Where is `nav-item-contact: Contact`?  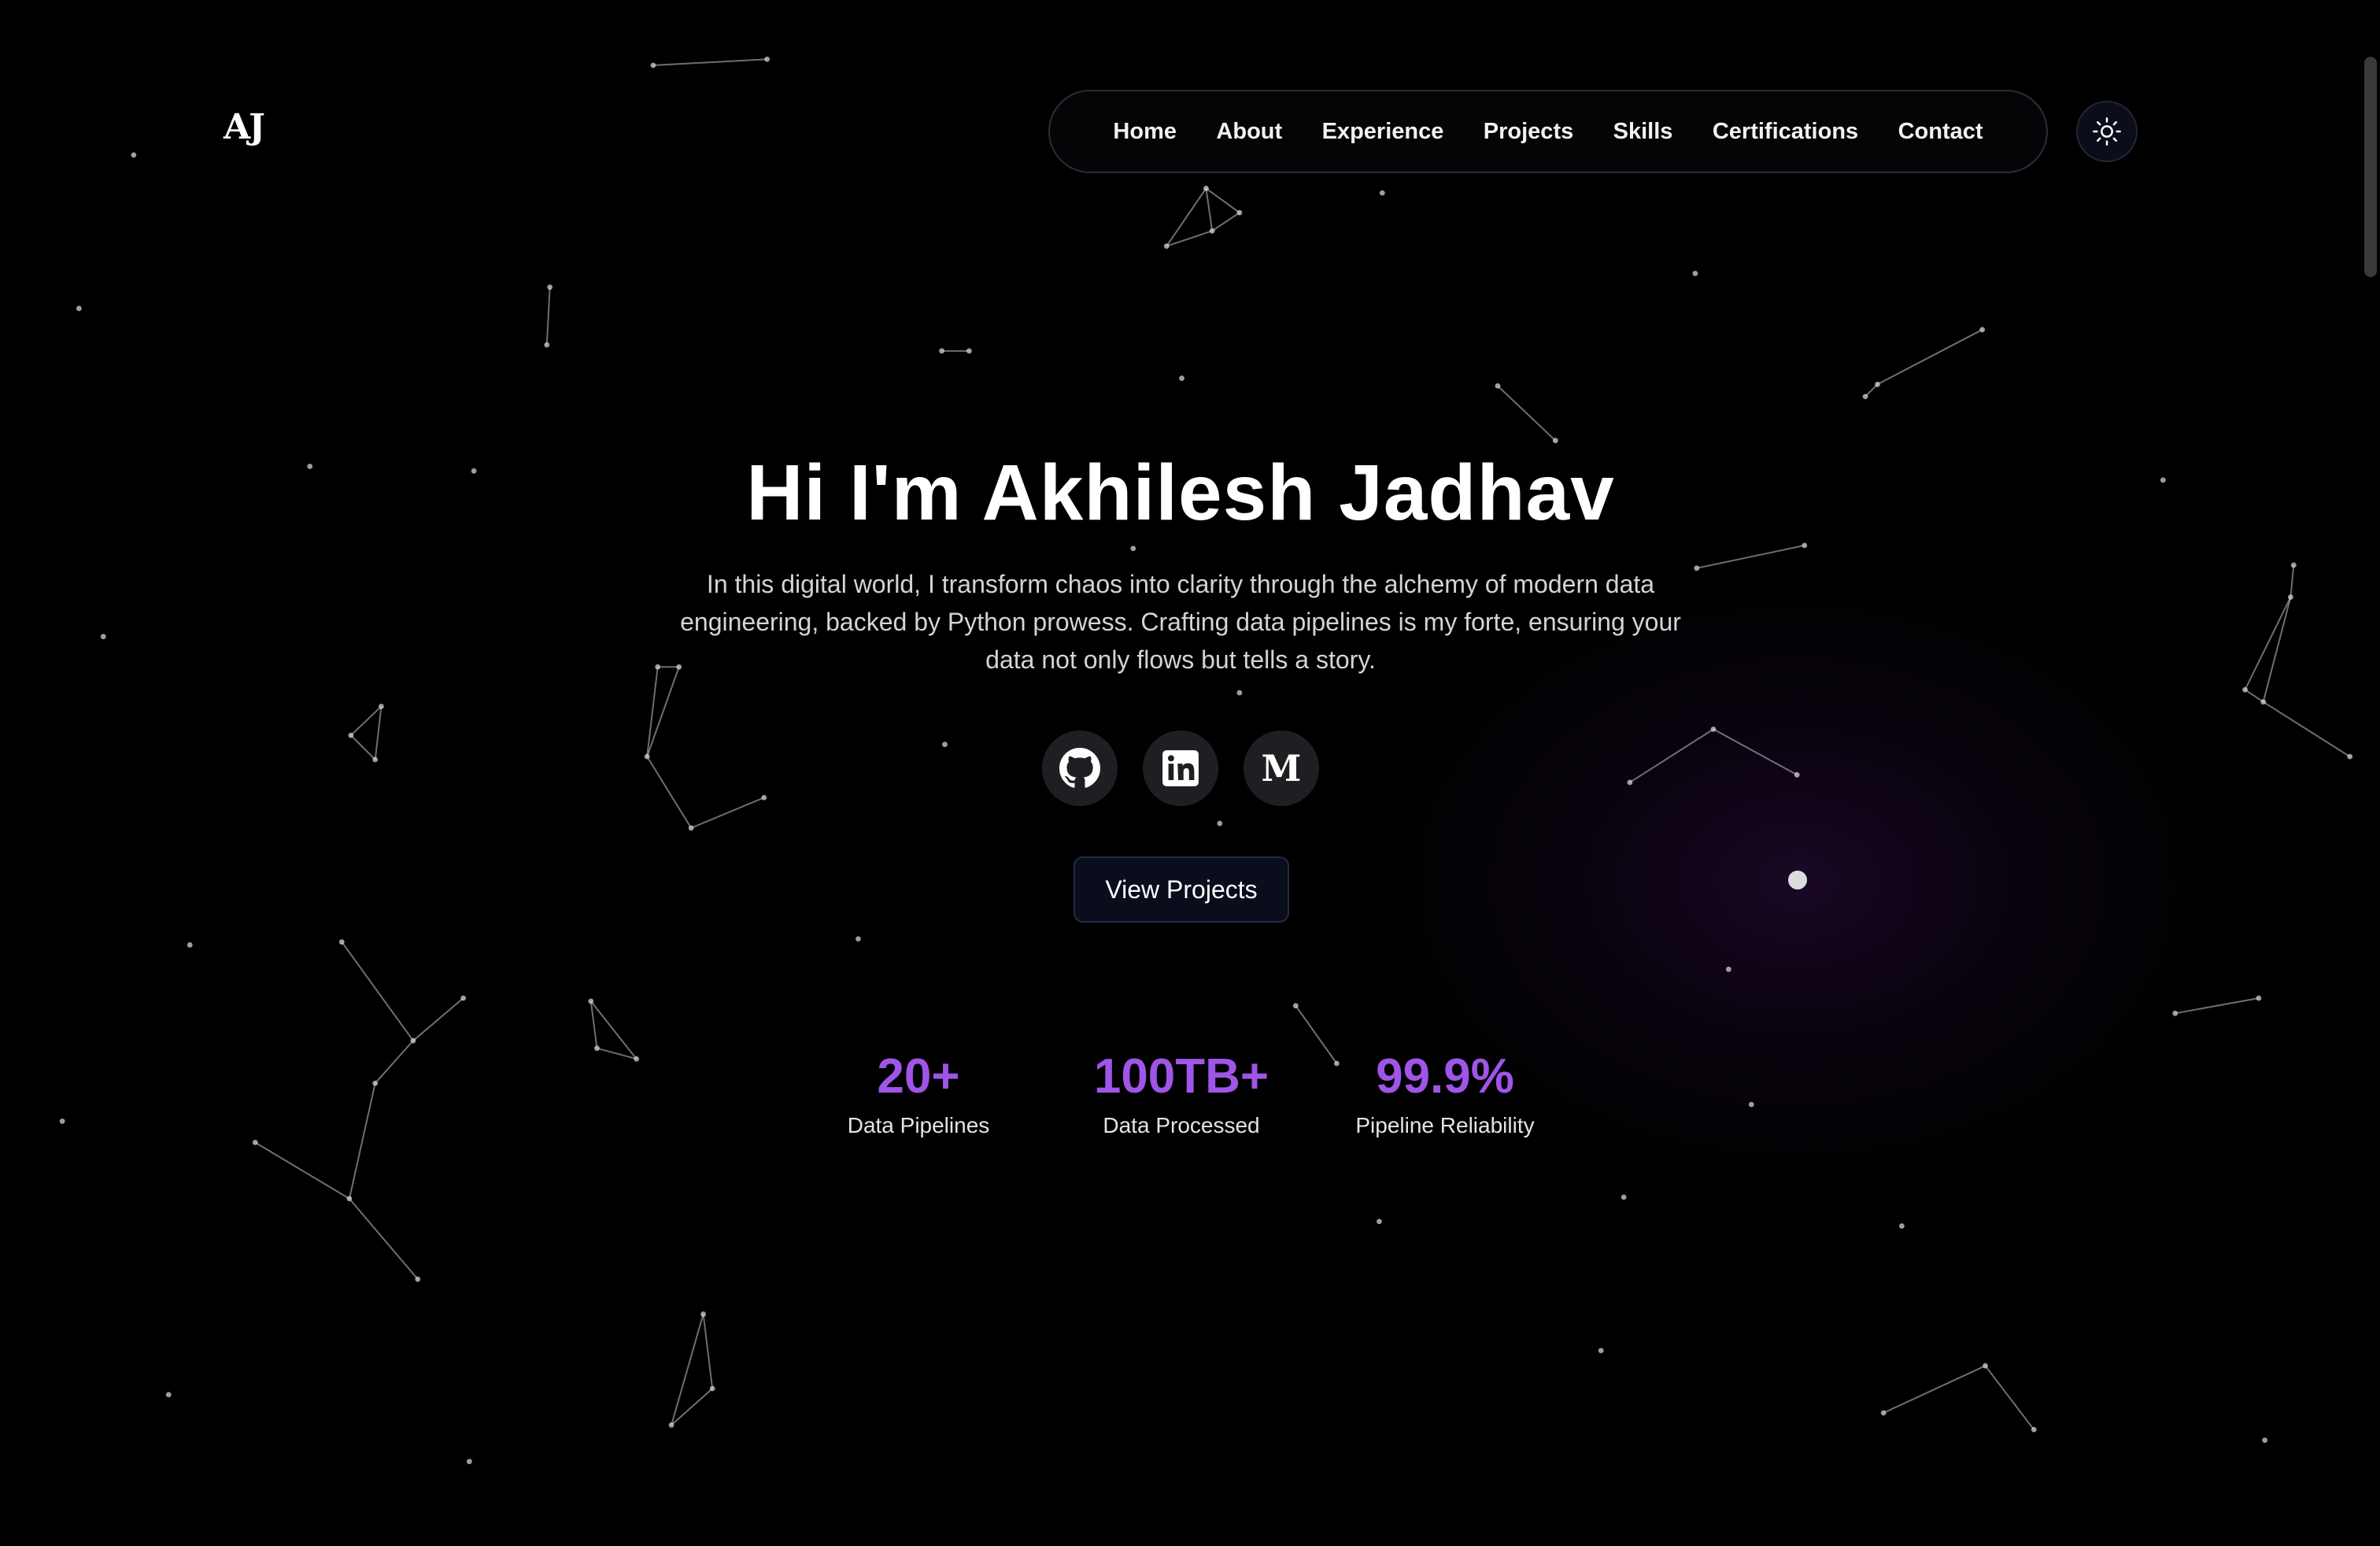
nav-item-contact: Contact is located at coordinates (1940, 132).